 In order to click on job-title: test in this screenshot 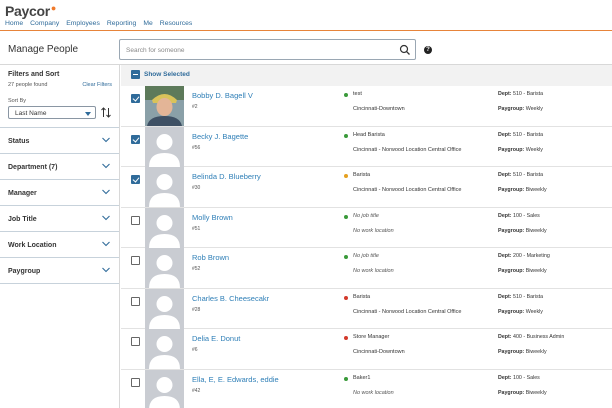, I will do `click(357, 94)`.